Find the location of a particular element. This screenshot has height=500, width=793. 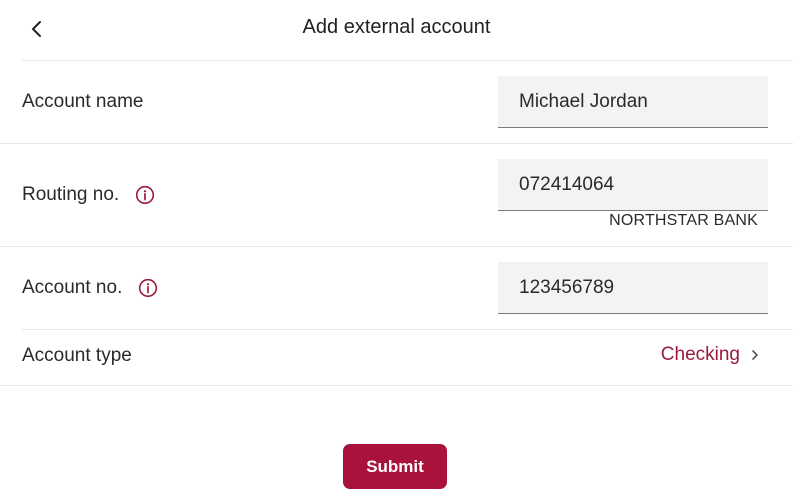

account-name-field-wrapper is located at coordinates (633, 102).